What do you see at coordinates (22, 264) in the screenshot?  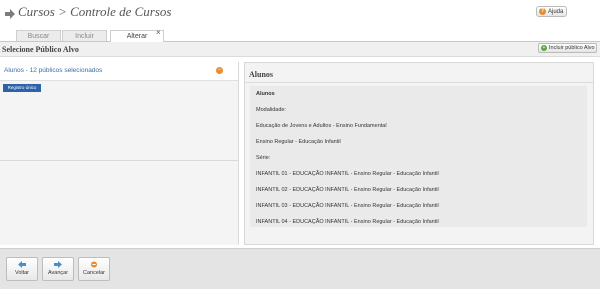 I see `back-icon` at bounding box center [22, 264].